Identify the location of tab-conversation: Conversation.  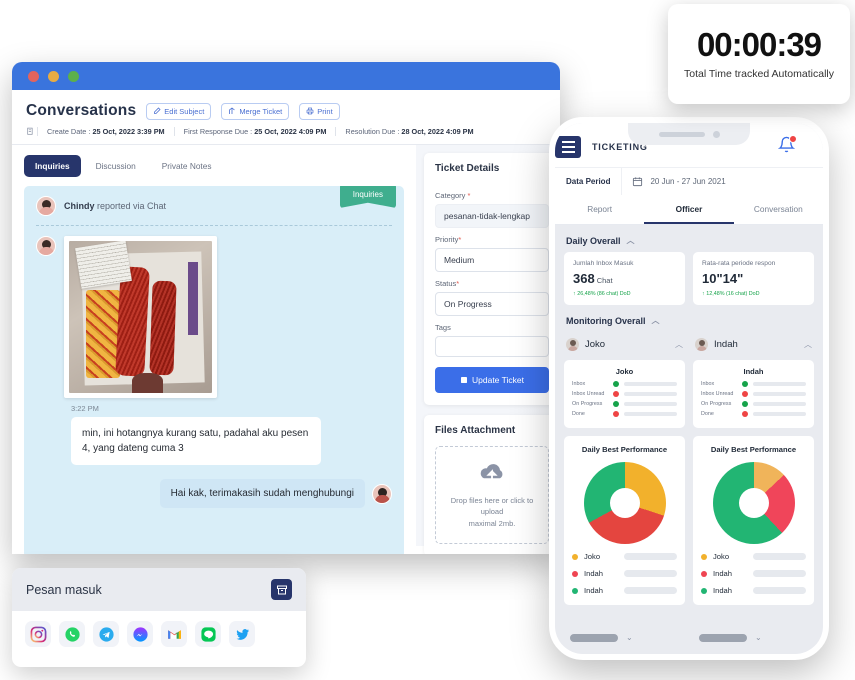
(778, 209).